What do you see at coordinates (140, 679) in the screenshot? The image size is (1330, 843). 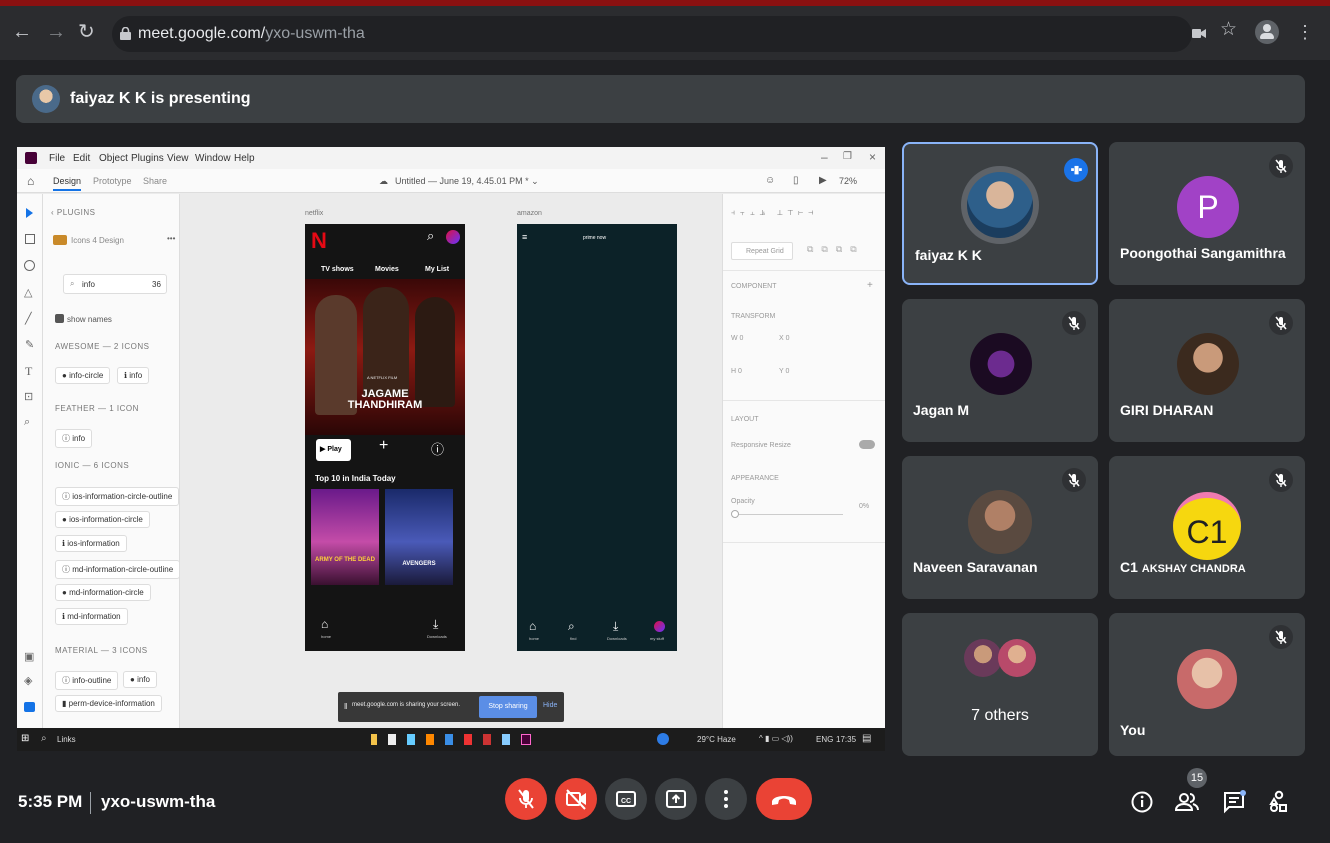 I see `icon-item: ● info` at bounding box center [140, 679].